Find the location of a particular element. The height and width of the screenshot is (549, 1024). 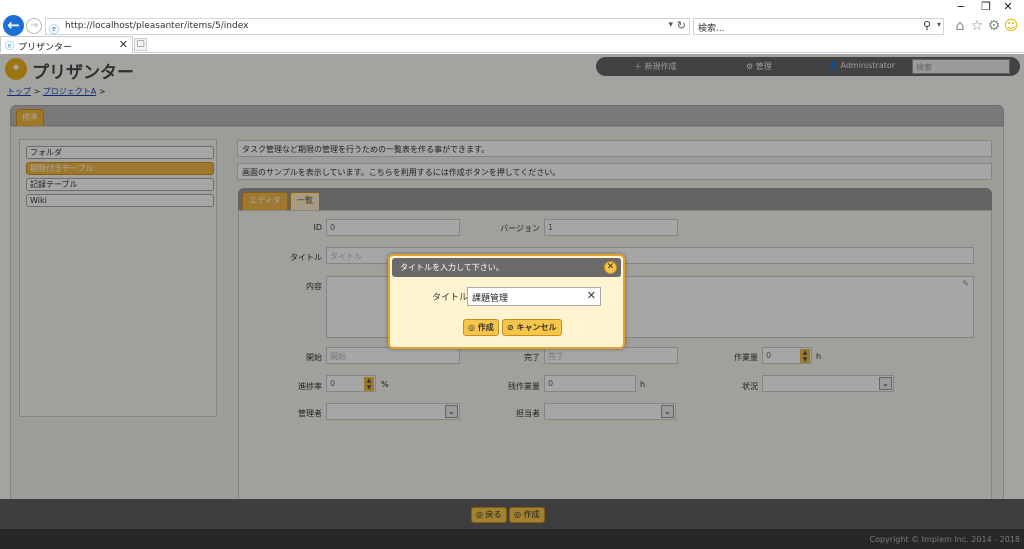

restore-button: ❐ is located at coordinates (986, 7).